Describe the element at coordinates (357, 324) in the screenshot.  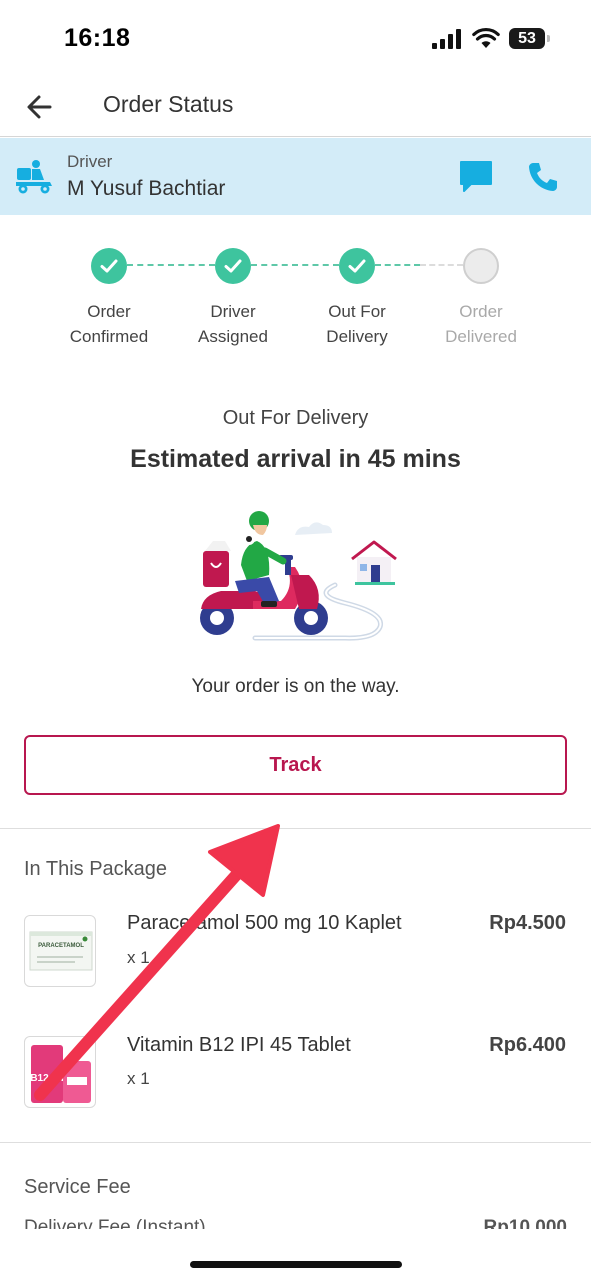
I see `step-label-out-for-delivery: Out For Delivery` at that location.